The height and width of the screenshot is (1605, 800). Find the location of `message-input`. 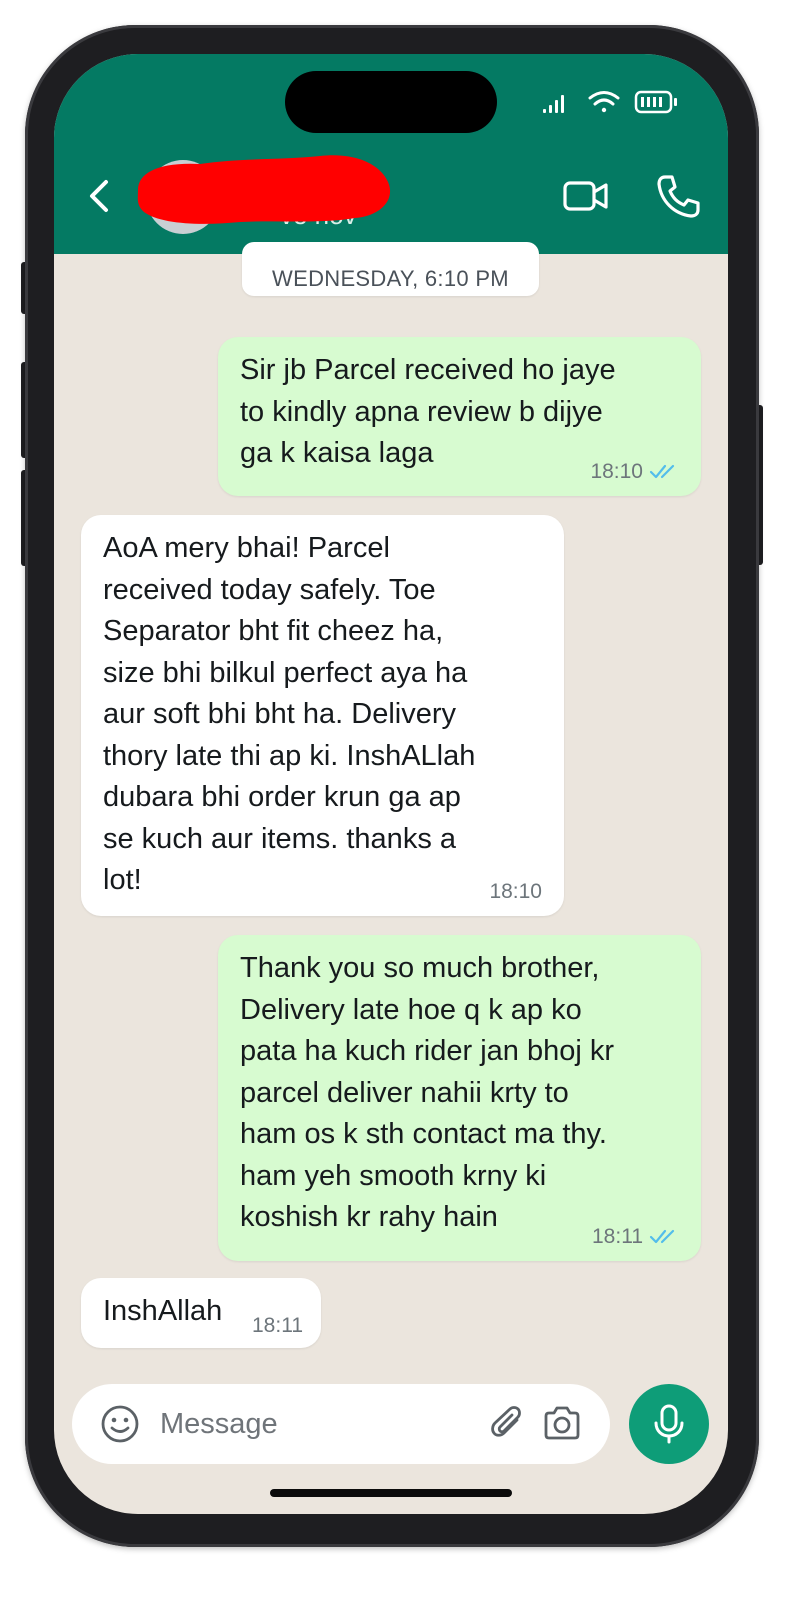

message-input is located at coordinates (310, 1424).